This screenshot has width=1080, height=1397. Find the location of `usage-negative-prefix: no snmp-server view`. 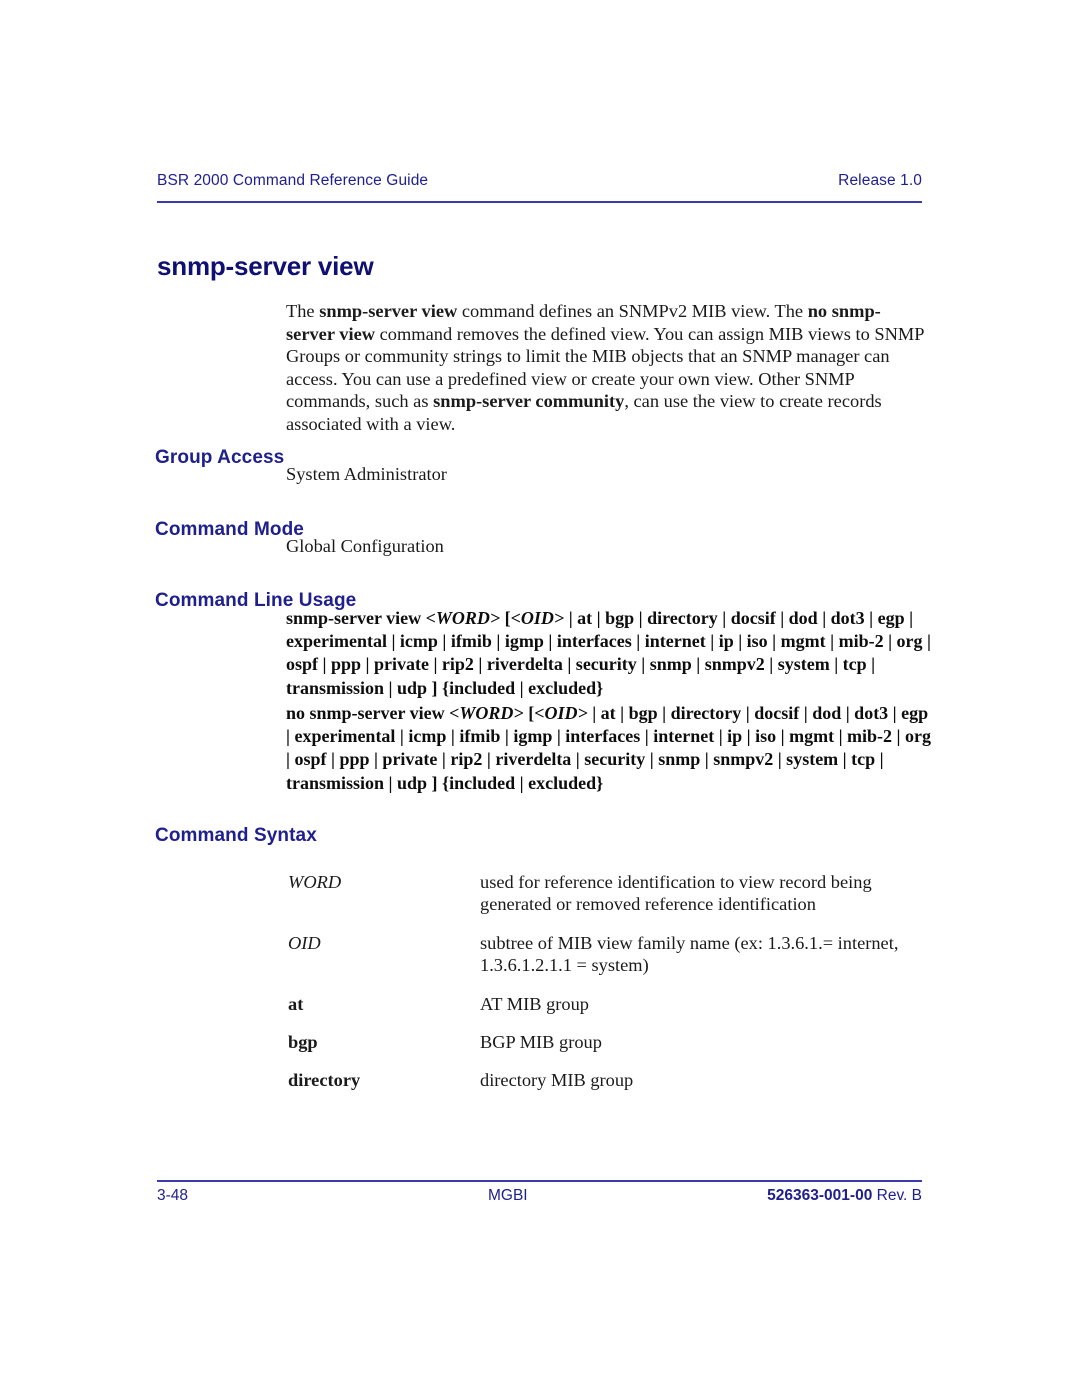

usage-negative-prefix: no snmp-server view is located at coordinates (368, 713).